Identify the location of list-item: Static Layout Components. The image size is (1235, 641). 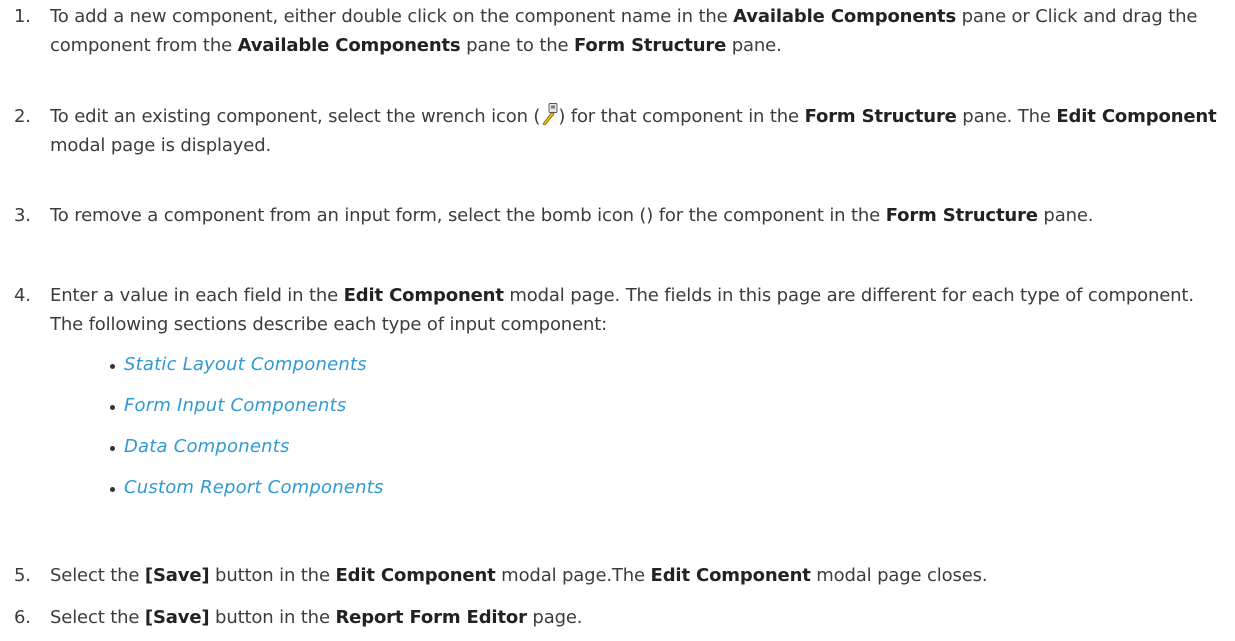
(247, 373).